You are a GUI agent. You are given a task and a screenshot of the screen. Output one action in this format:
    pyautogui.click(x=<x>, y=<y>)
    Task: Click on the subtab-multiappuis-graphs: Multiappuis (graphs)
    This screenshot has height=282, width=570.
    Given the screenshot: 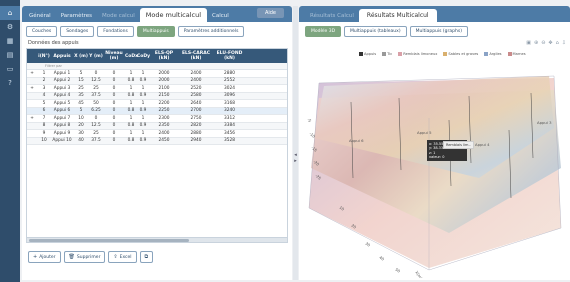 What is the action you would take?
    pyautogui.click(x=438, y=31)
    